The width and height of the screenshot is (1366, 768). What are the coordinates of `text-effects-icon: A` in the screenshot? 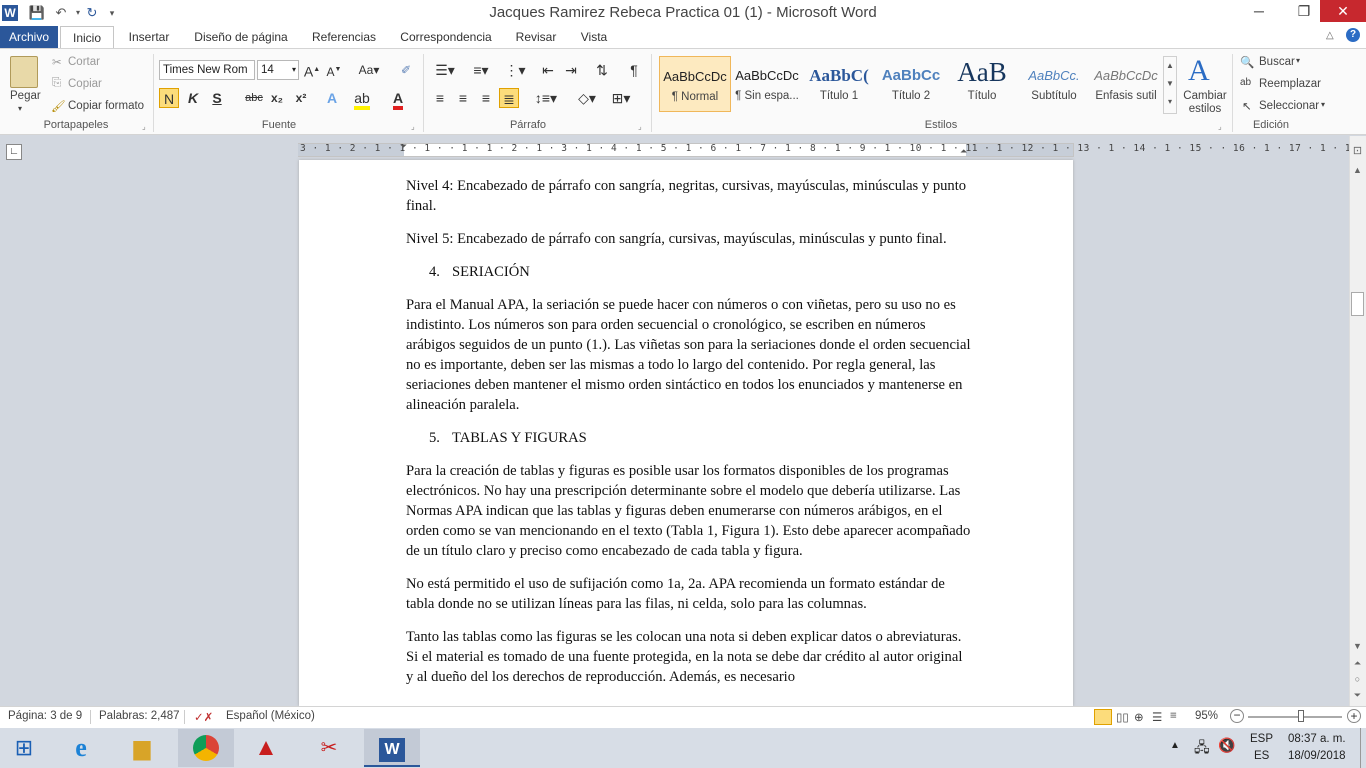 It's located at (332, 98).